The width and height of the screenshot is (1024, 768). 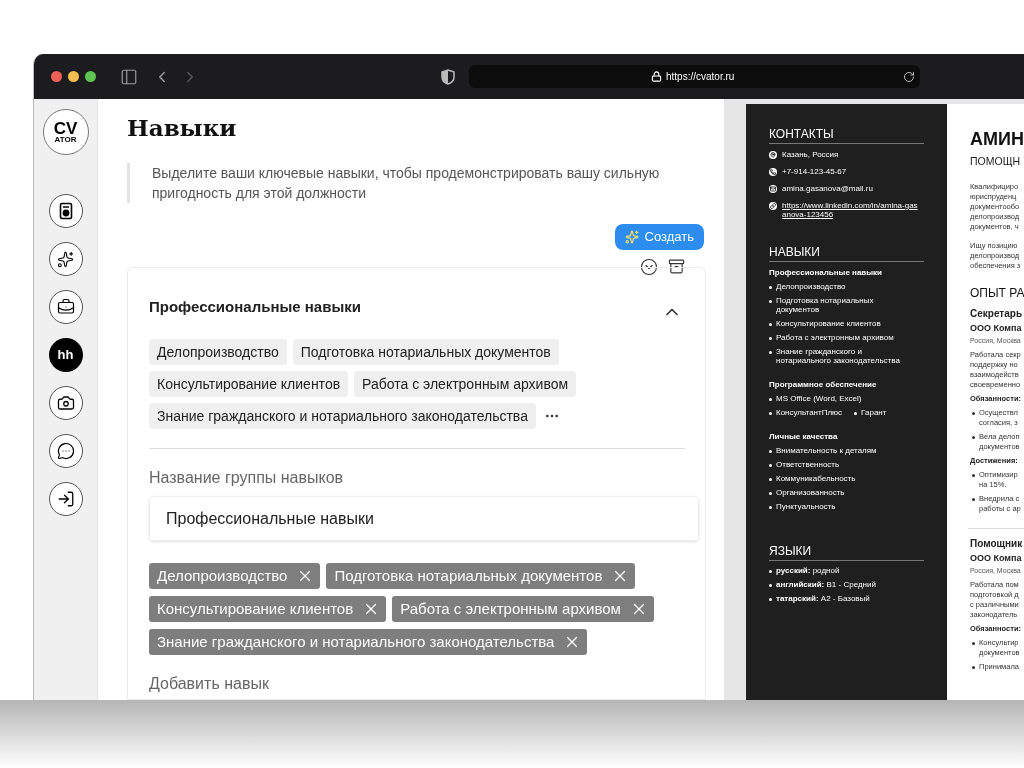 I want to click on logo-text: CV, so click(x=65, y=128).